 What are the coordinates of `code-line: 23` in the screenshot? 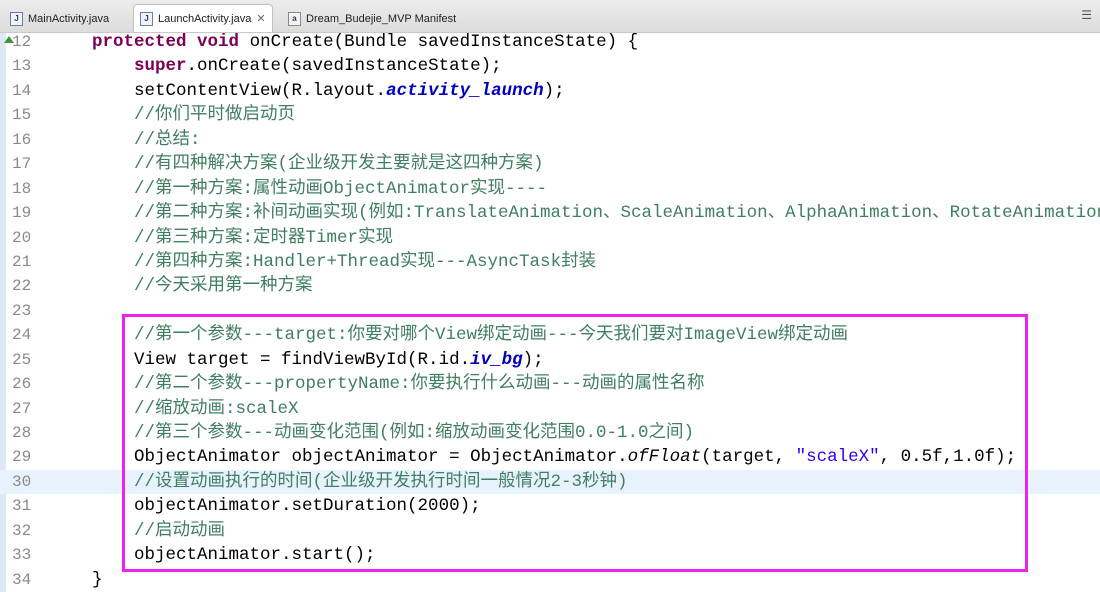 It's located at (550, 311).